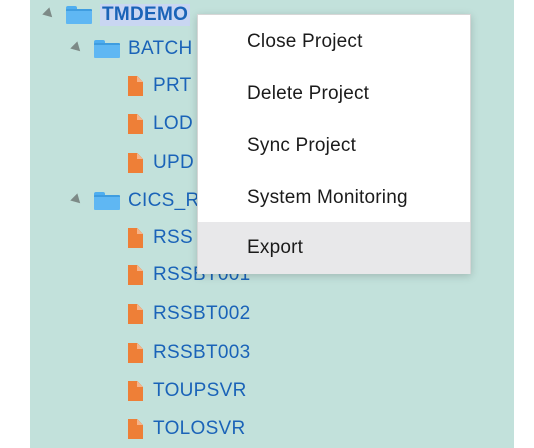 Image resolution: width=534 pixels, height=448 pixels. What do you see at coordinates (202, 352) in the screenshot?
I see `tree-node-label: RSSBT003` at bounding box center [202, 352].